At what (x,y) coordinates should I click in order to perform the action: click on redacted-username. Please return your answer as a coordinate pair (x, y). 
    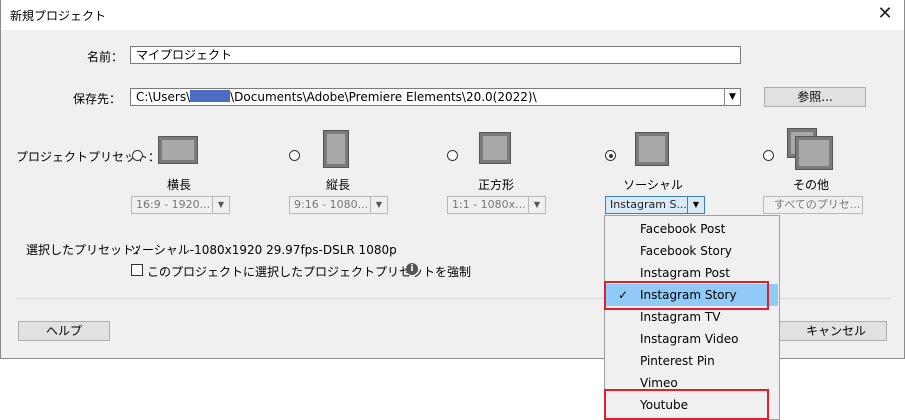
    Looking at the image, I should click on (210, 96).